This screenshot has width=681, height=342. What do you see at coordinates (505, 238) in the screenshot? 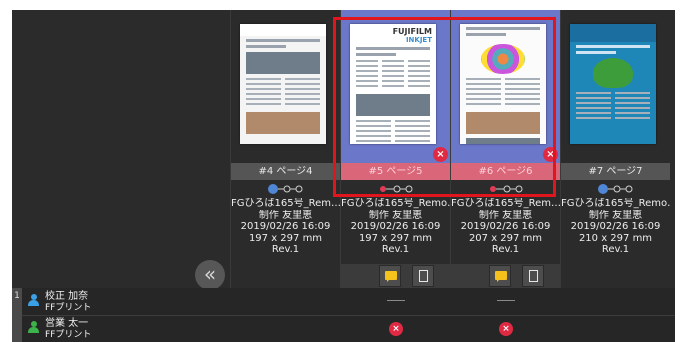
I see `page-size: 207 x 297 mm` at bounding box center [505, 238].